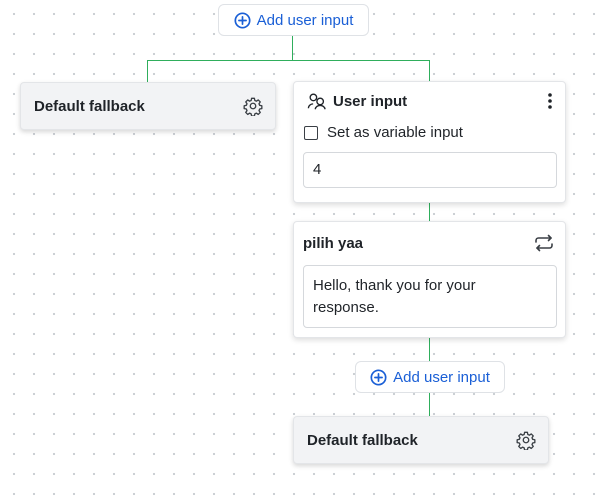  Describe the element at coordinates (317, 169) in the screenshot. I see `input-value: 4` at that location.